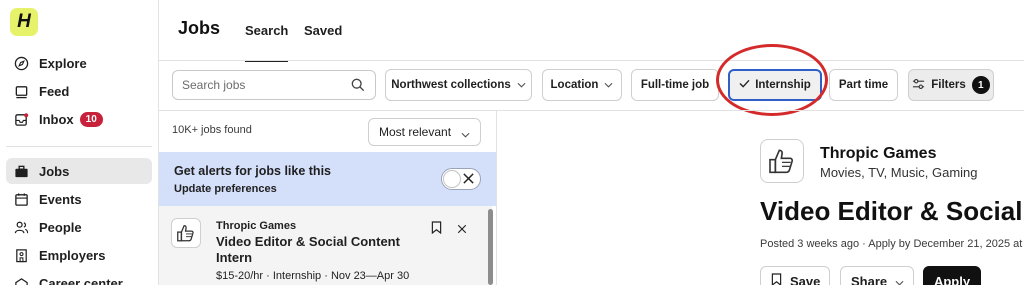 This screenshot has height=285, width=1024. Describe the element at coordinates (225, 189) in the screenshot. I see `update-preferences-link: Update preferences` at that location.